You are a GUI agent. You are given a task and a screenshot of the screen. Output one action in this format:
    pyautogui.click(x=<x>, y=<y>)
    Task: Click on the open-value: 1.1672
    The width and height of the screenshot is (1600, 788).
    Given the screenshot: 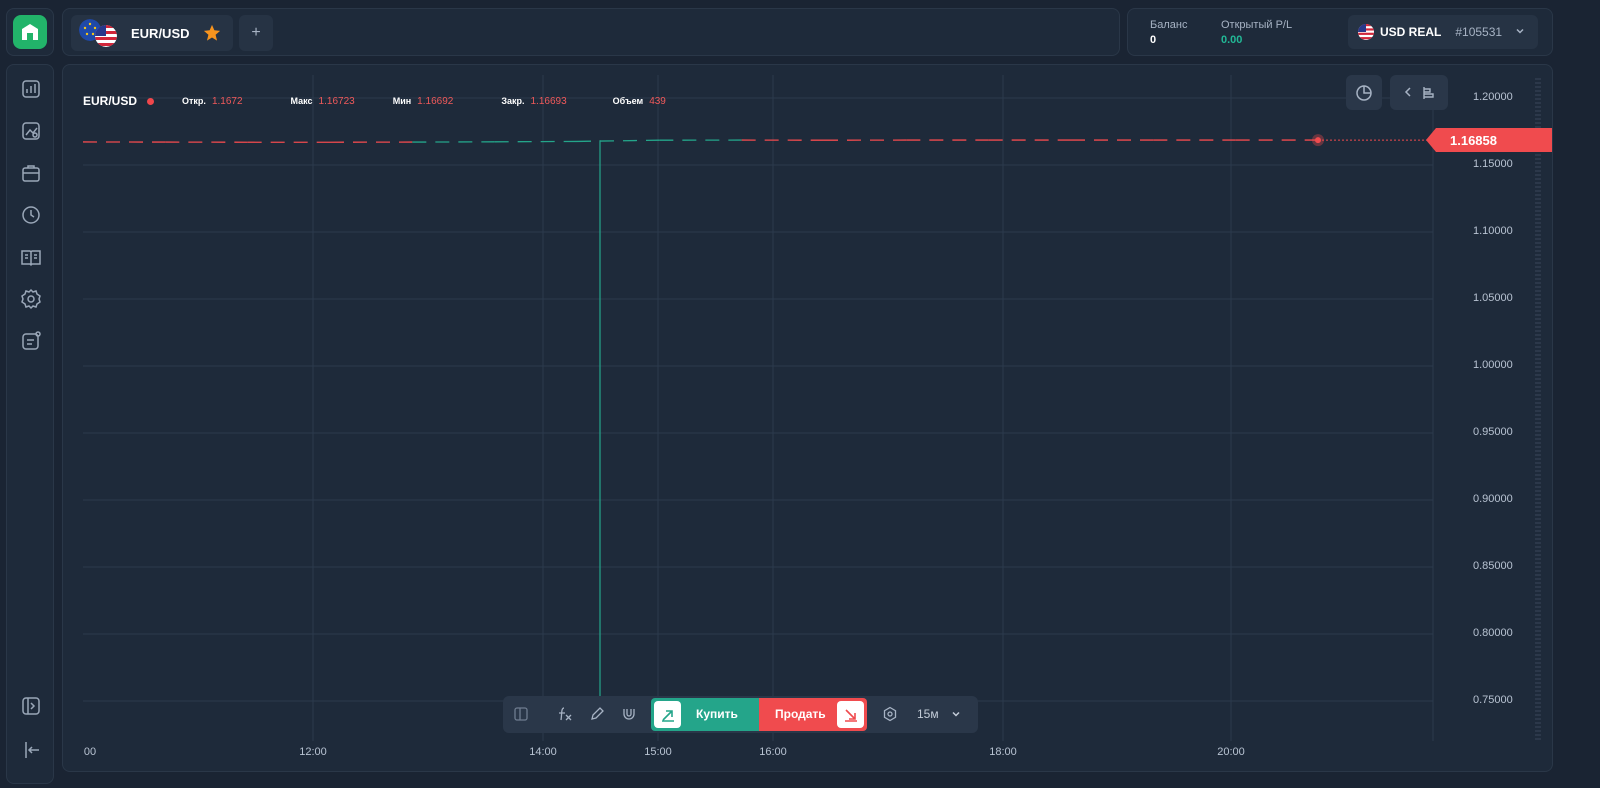 What is the action you would take?
    pyautogui.click(x=227, y=101)
    